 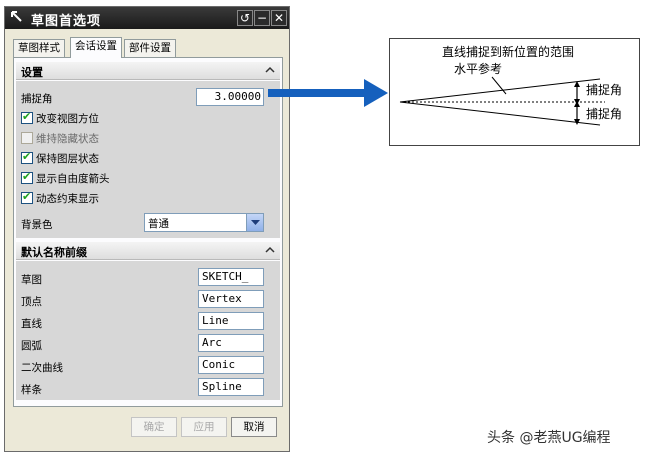 I want to click on checkbox-label: 显示自由度箭头, so click(x=73, y=179).